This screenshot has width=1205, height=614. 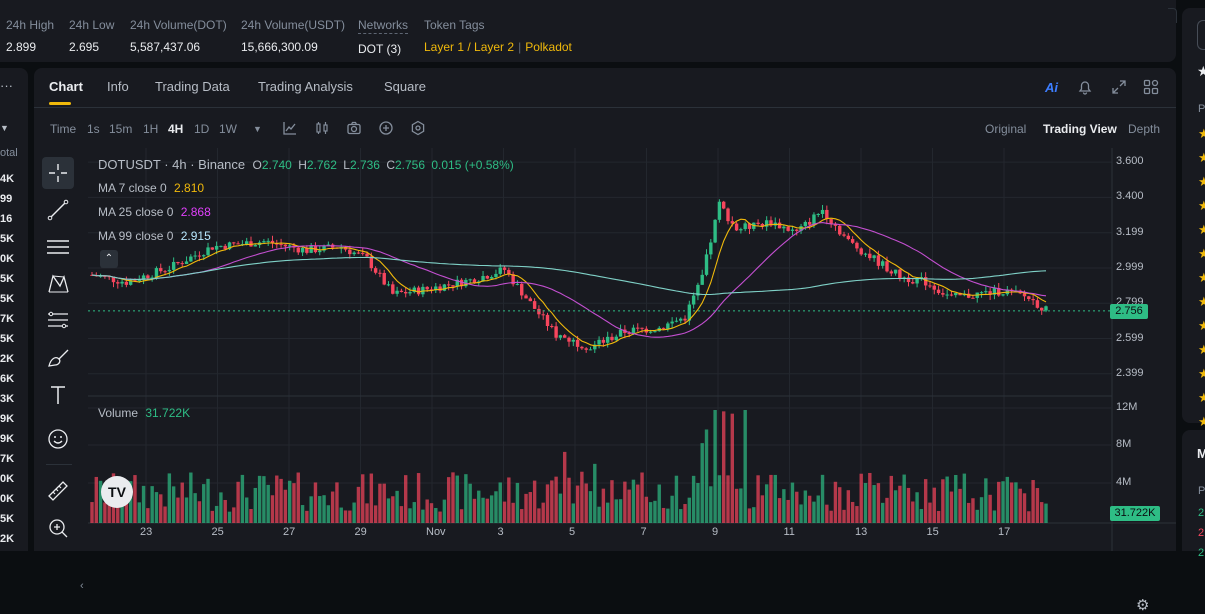 What do you see at coordinates (109, 259) in the screenshot?
I see `collapse-legend-icon: ⌃` at bounding box center [109, 259].